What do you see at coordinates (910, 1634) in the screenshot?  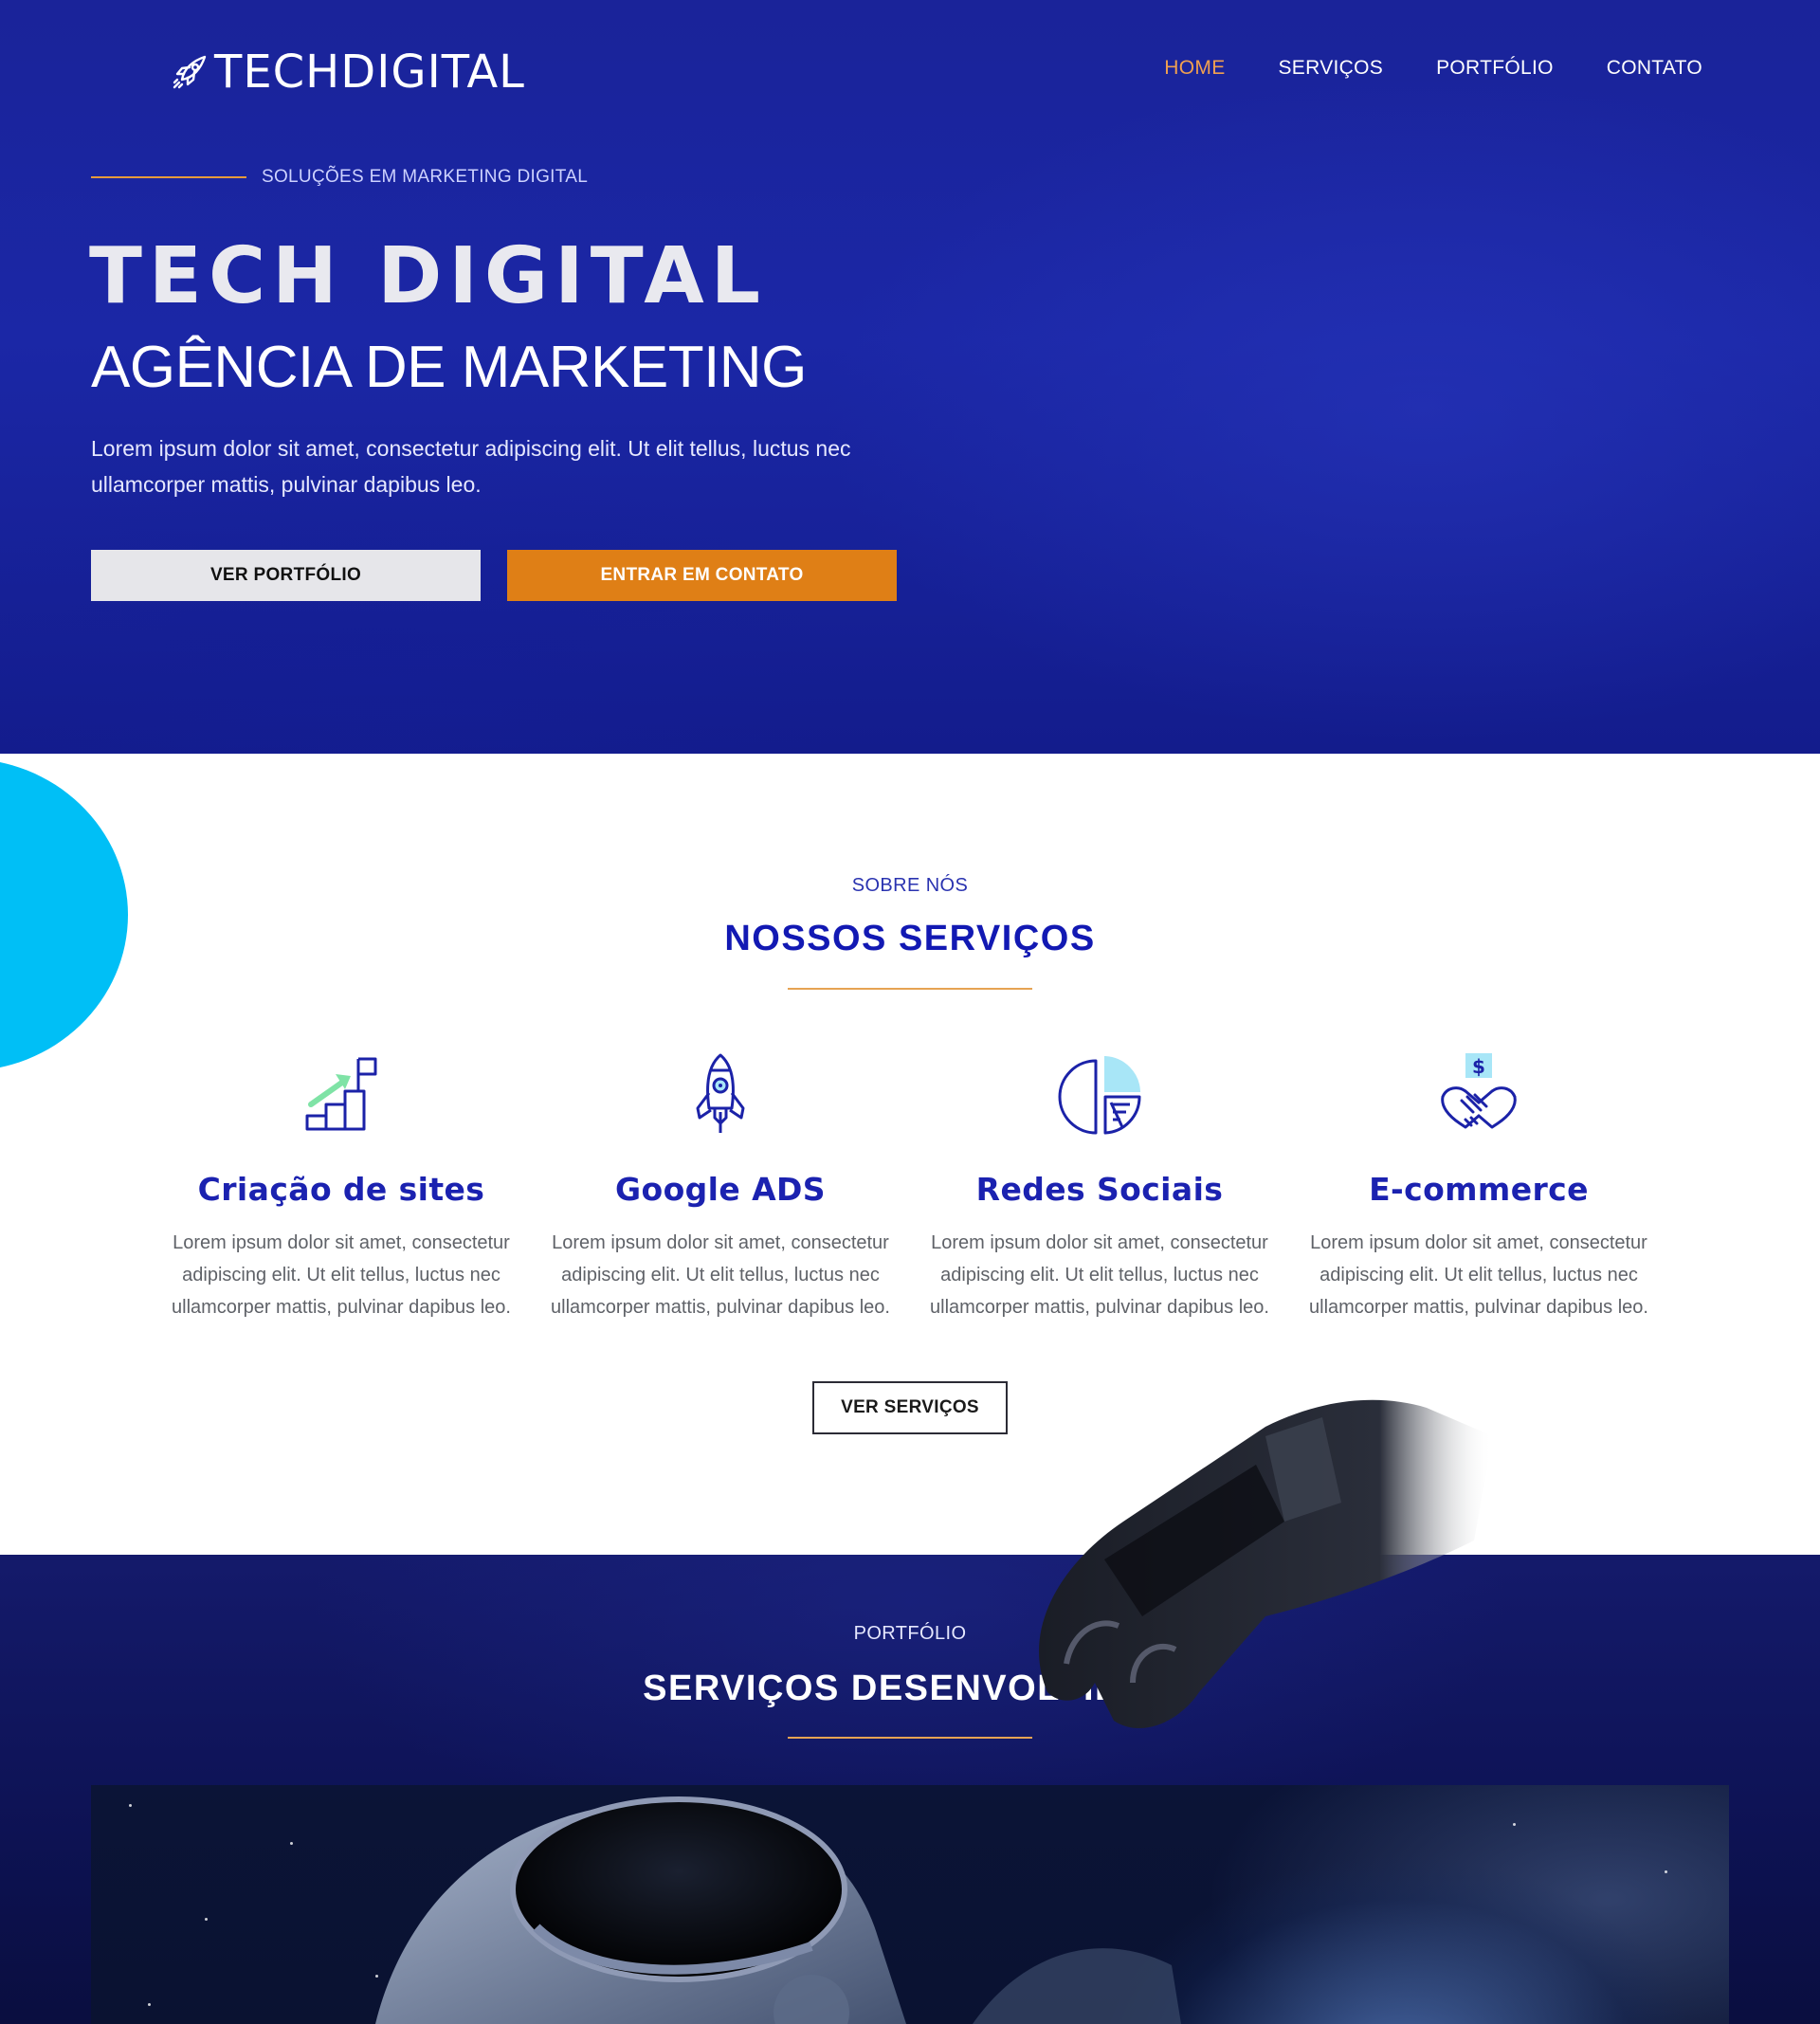 I see `portfolio-eyebrow: PORTFÓLIO` at bounding box center [910, 1634].